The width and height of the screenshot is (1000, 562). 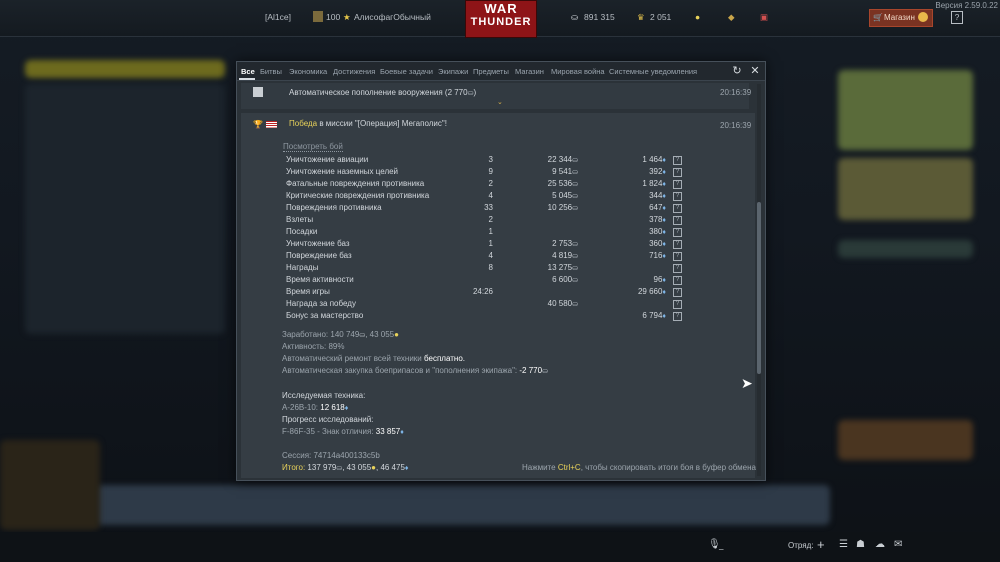 What do you see at coordinates (657, 255) in the screenshot?
I see `reward-research-points: 716♦` at bounding box center [657, 255].